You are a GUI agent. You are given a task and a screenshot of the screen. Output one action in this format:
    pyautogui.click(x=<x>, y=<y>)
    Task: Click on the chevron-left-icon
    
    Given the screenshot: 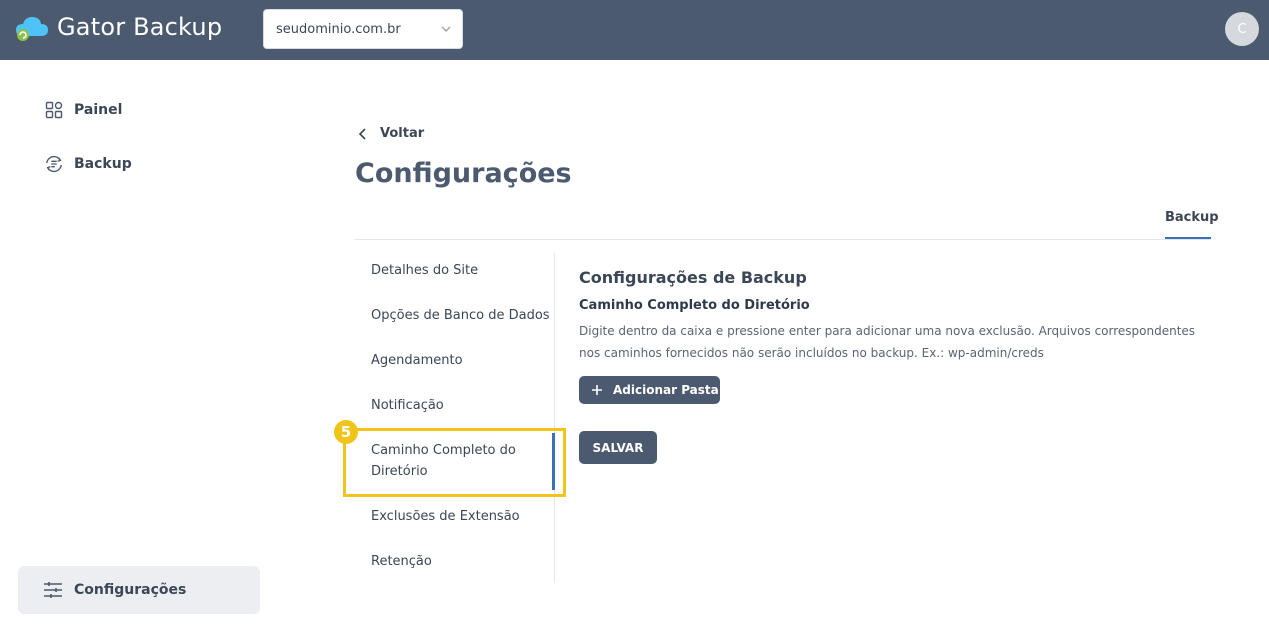 What is the action you would take?
    pyautogui.click(x=365, y=134)
    